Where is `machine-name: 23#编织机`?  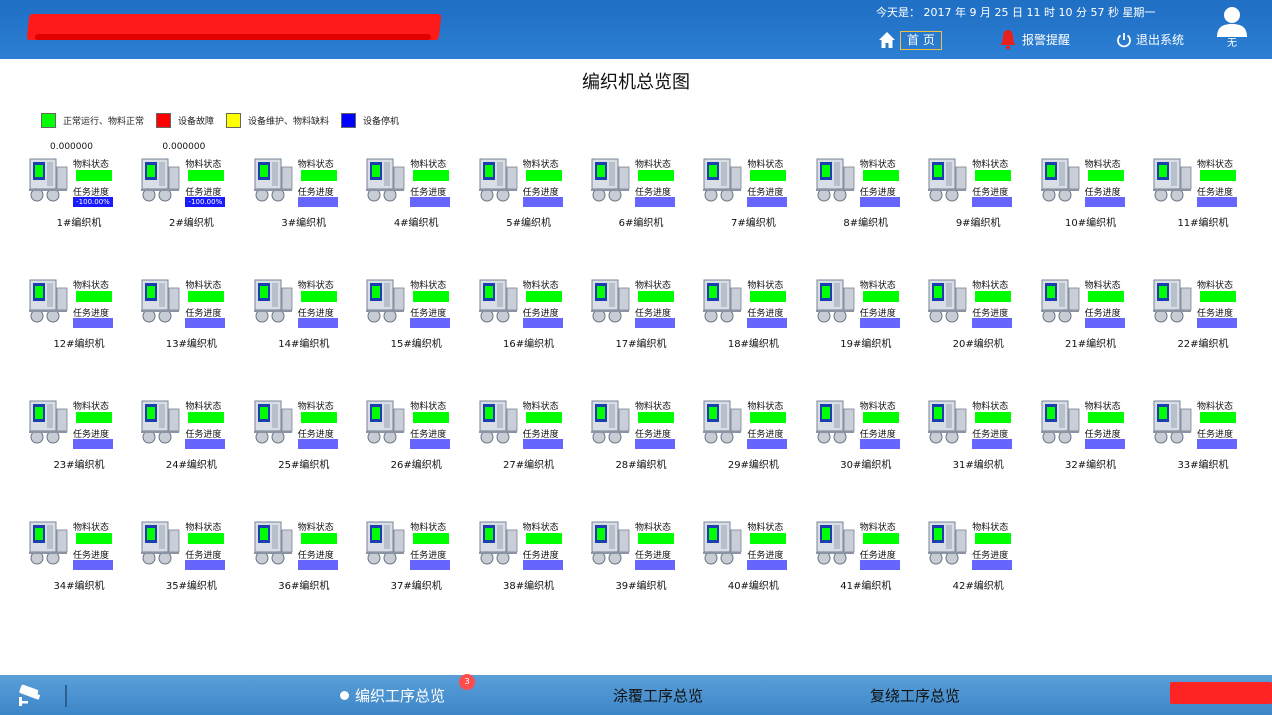
machine-name: 23#编织机 is located at coordinates (79, 465).